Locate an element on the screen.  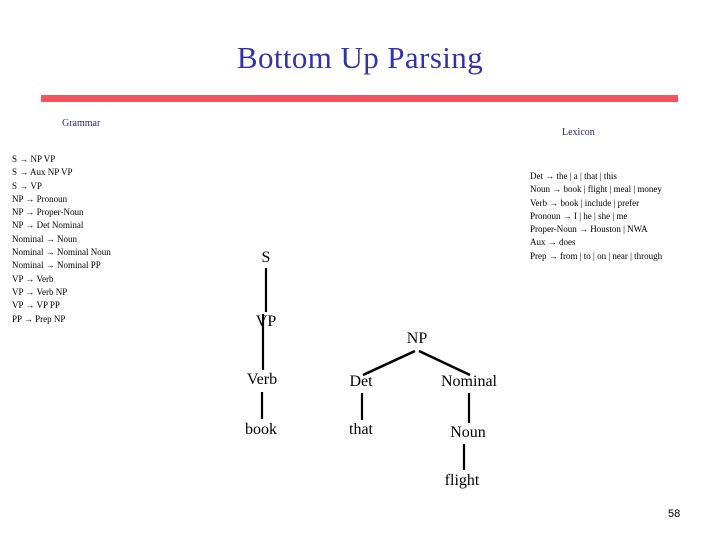
lexicon-rule: Pronoun → I | he | she | me is located at coordinates (579, 215).